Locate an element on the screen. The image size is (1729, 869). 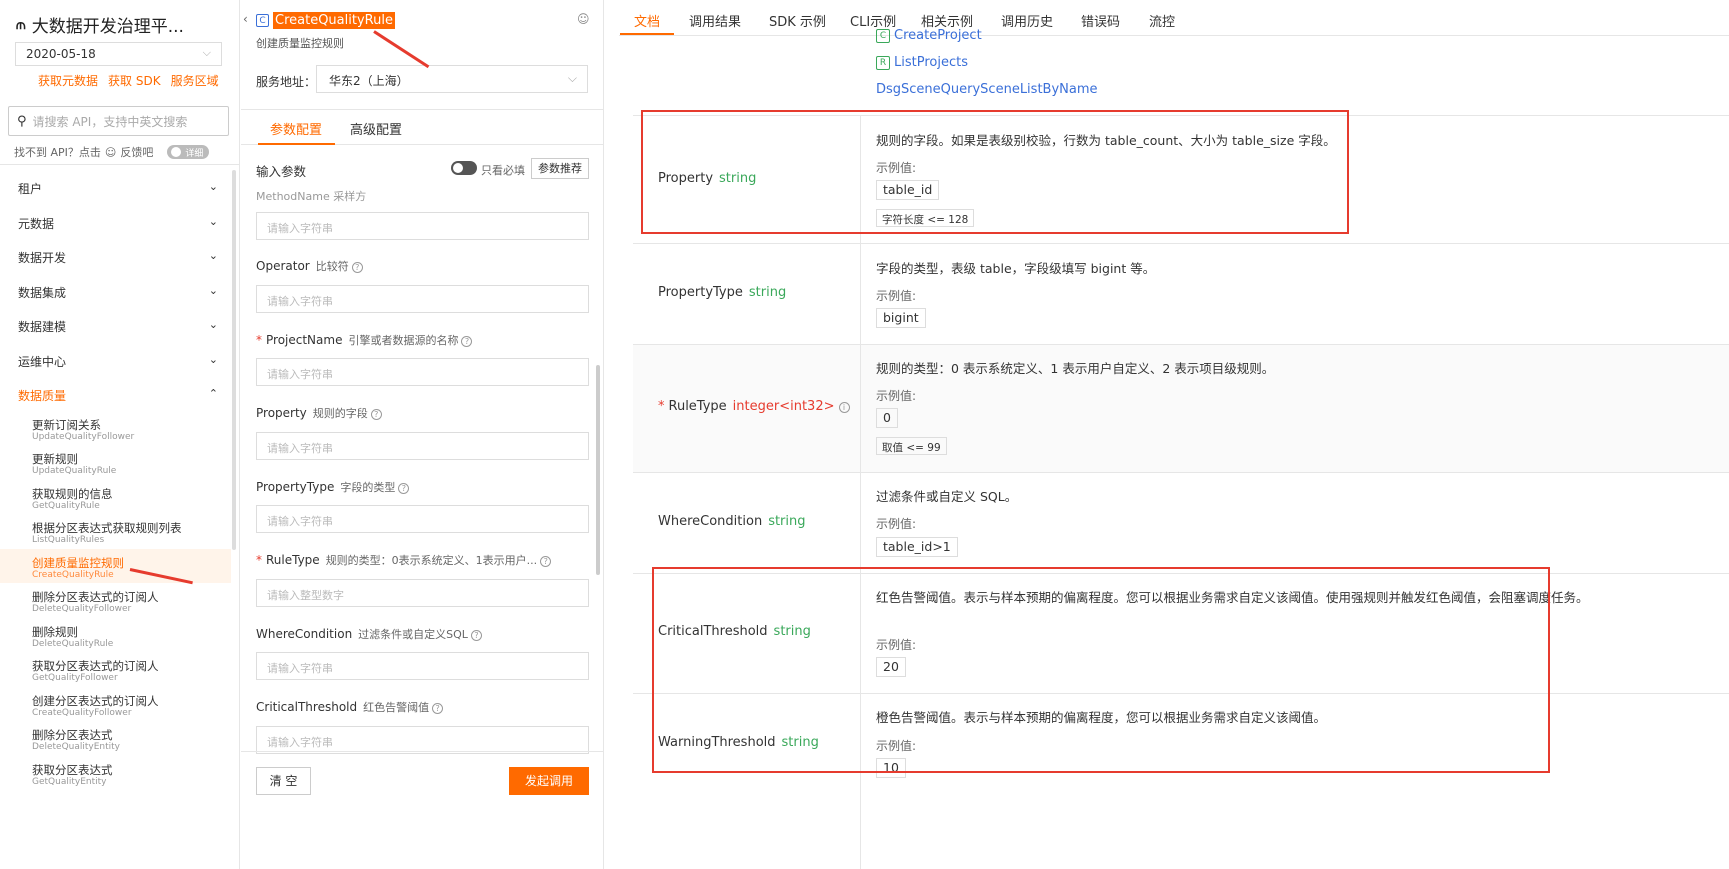
param-desc: 规则的类型：0 表示系统定义、1 表示用户自定义、2 表示项目级规则。 is located at coordinates (1075, 368).